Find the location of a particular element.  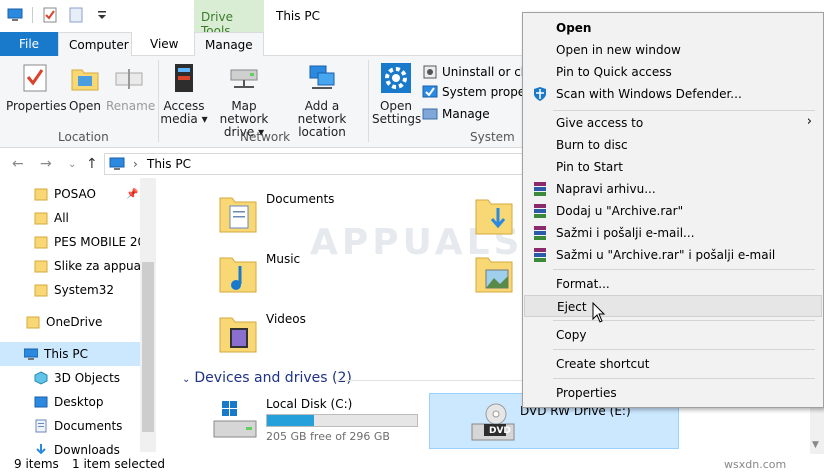

system-group-label: System is located at coordinates (492, 137).